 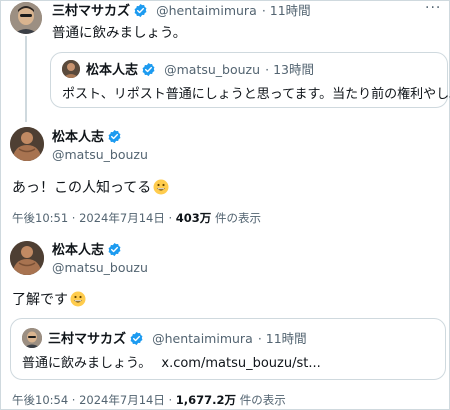 What do you see at coordinates (256, 94) in the screenshot?
I see `quoted-text: ポスト、リポスト普通にしょうと思ってます。当たり前の権利やし。` at bounding box center [256, 94].